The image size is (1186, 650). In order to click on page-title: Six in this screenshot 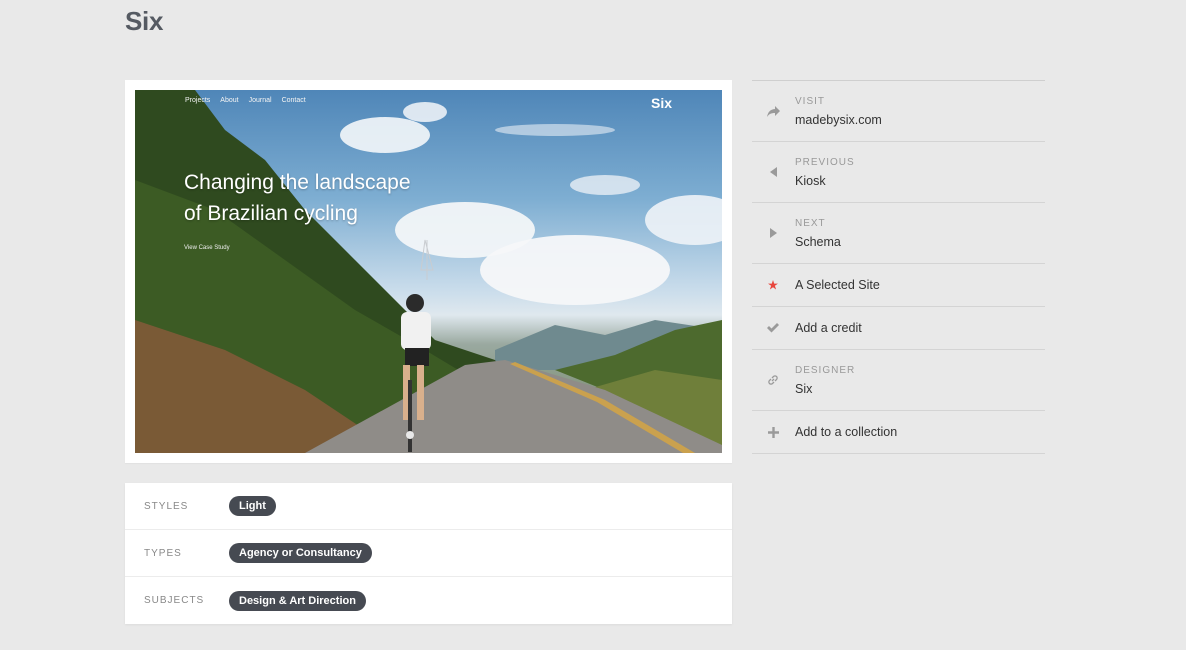, I will do `click(144, 21)`.